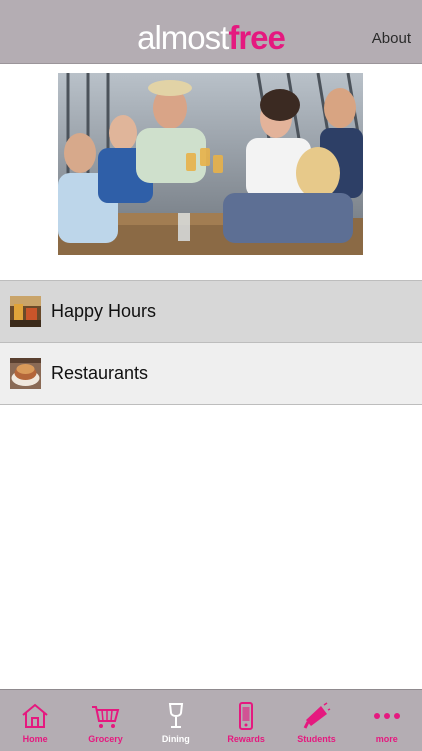 The height and width of the screenshot is (751, 422). I want to click on tab-rewards: Rewards, so click(246, 720).